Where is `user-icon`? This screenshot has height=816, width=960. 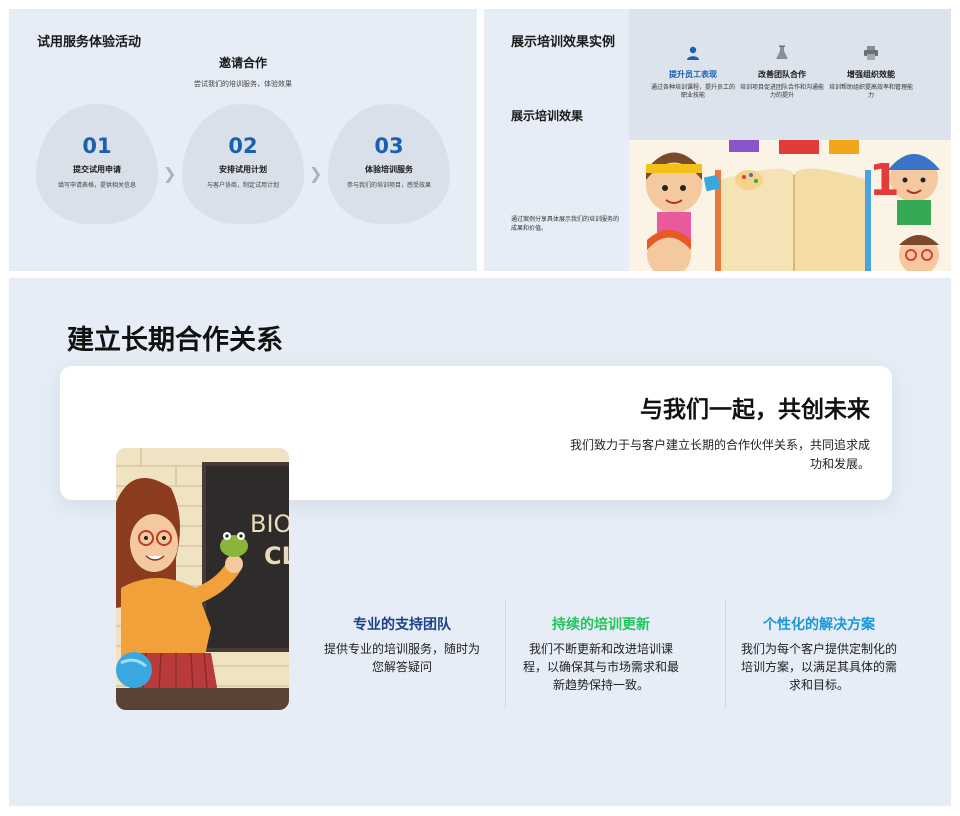 user-icon is located at coordinates (693, 53).